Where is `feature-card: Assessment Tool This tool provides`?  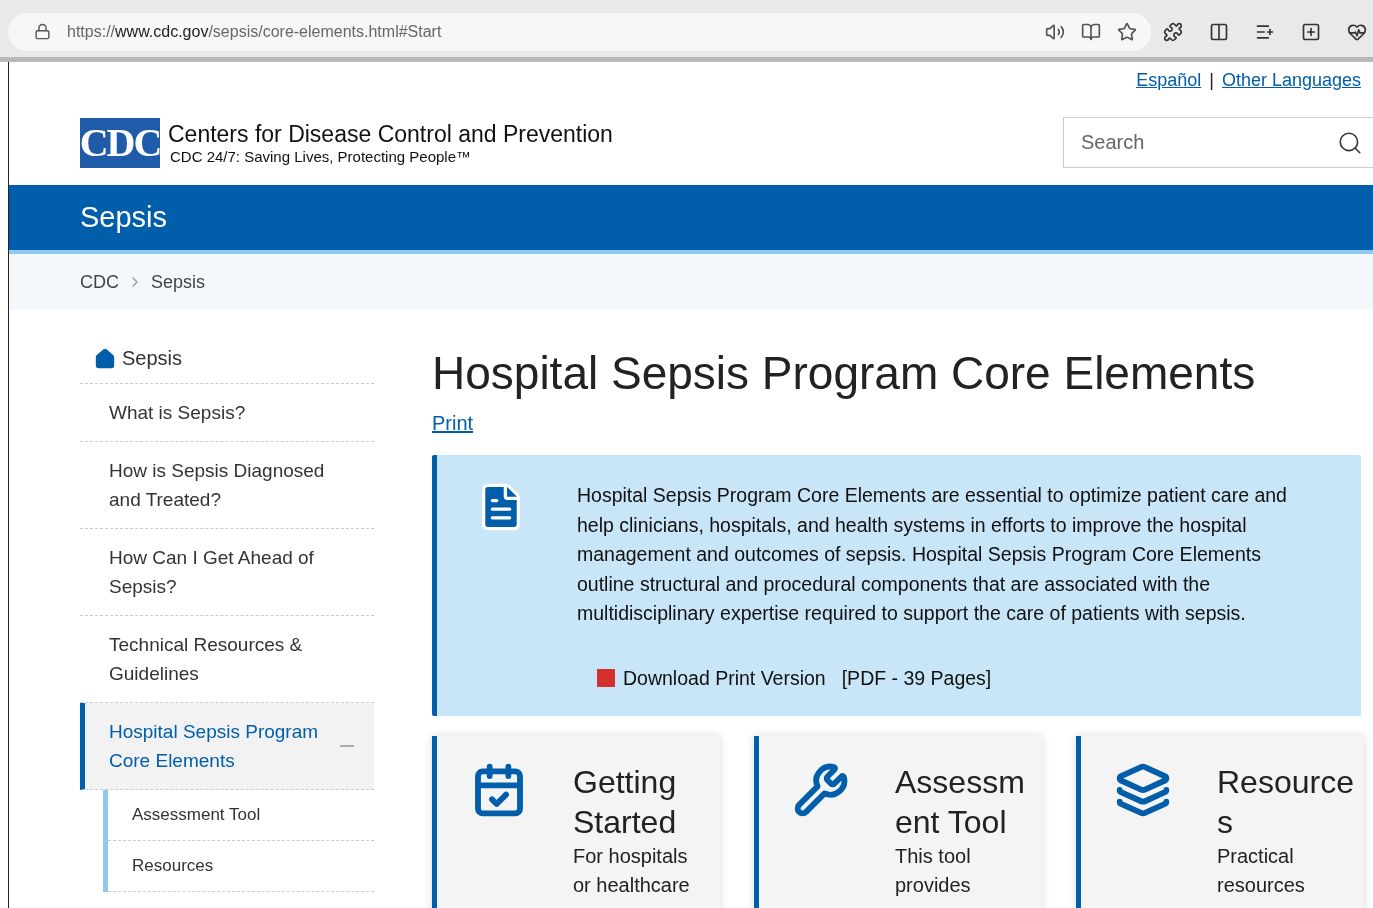 feature-card: Assessment Tool This tool provides is located at coordinates (898, 821).